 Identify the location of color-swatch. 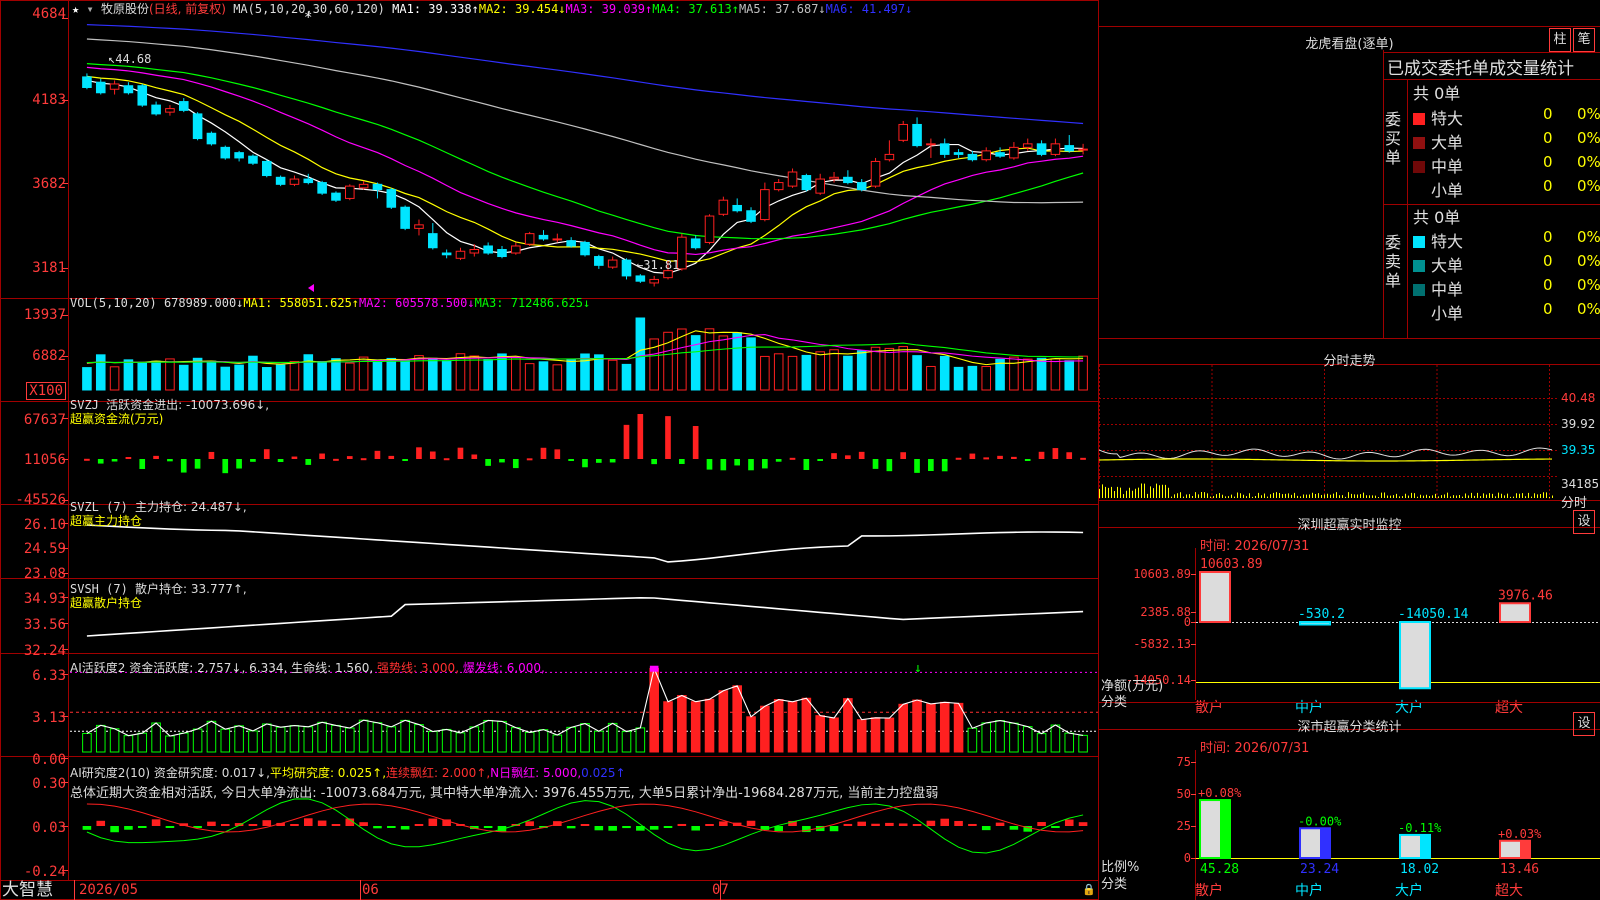
(1419, 119).